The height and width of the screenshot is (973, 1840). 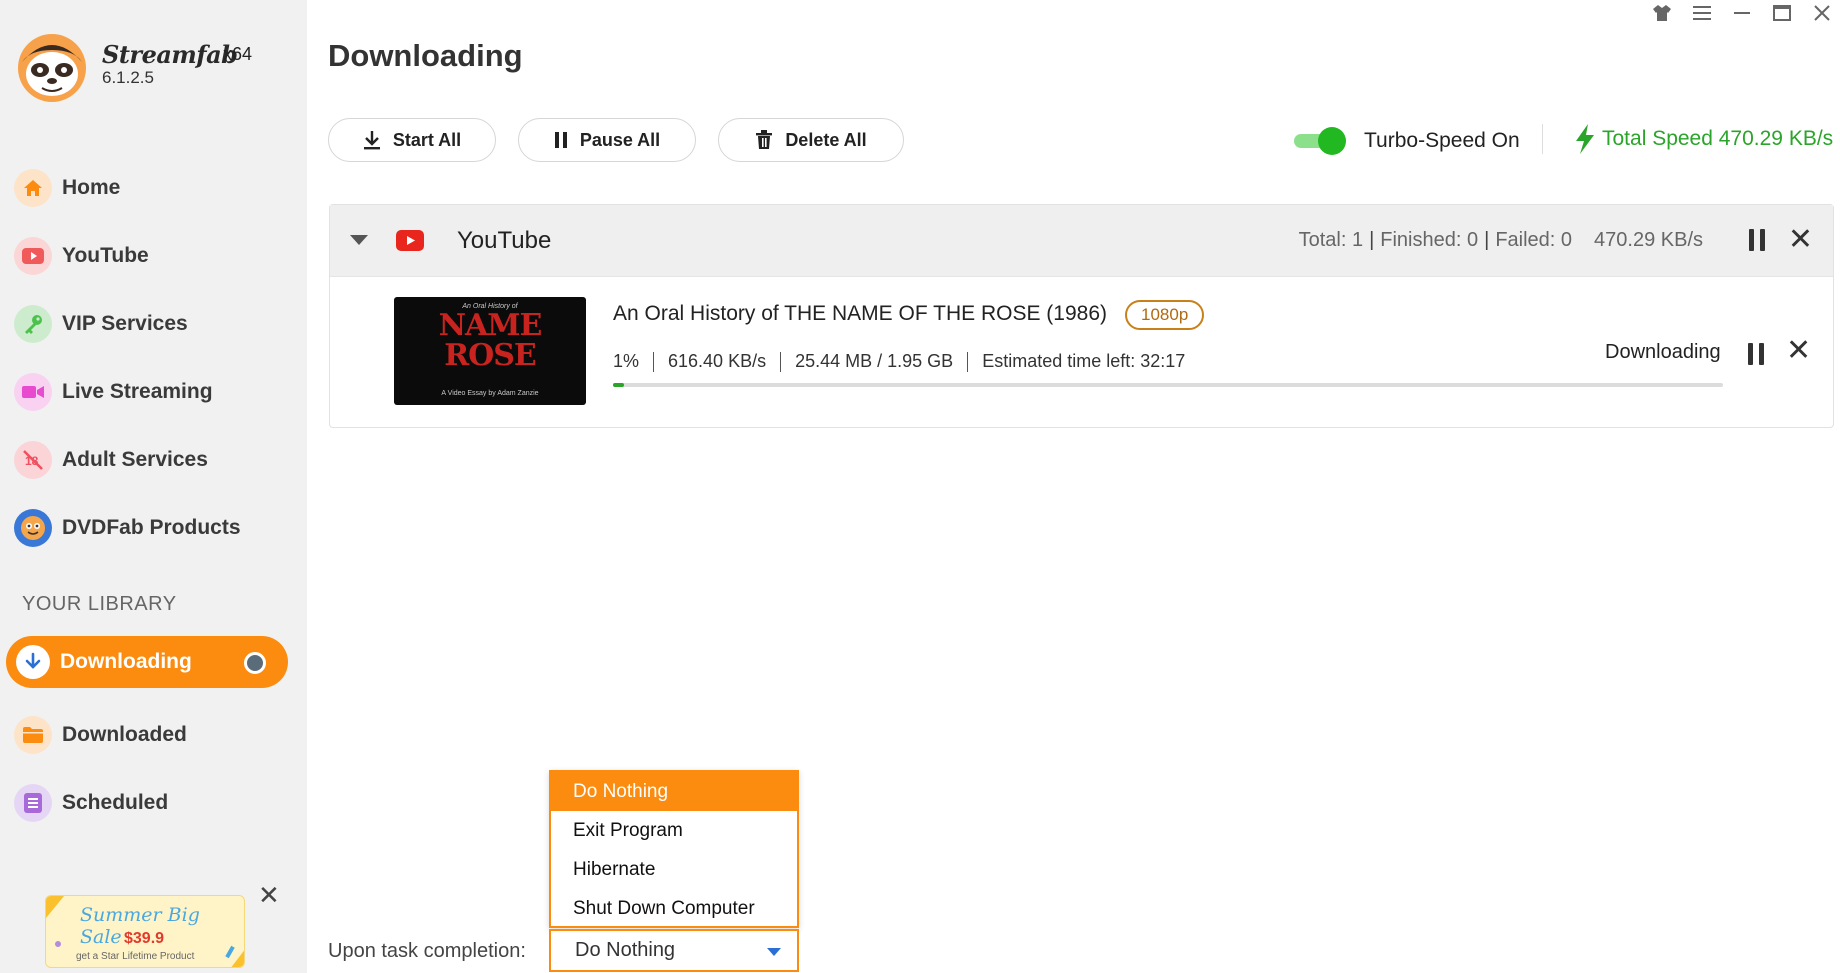 What do you see at coordinates (115, 802) in the screenshot?
I see `library-label: Scheduled` at bounding box center [115, 802].